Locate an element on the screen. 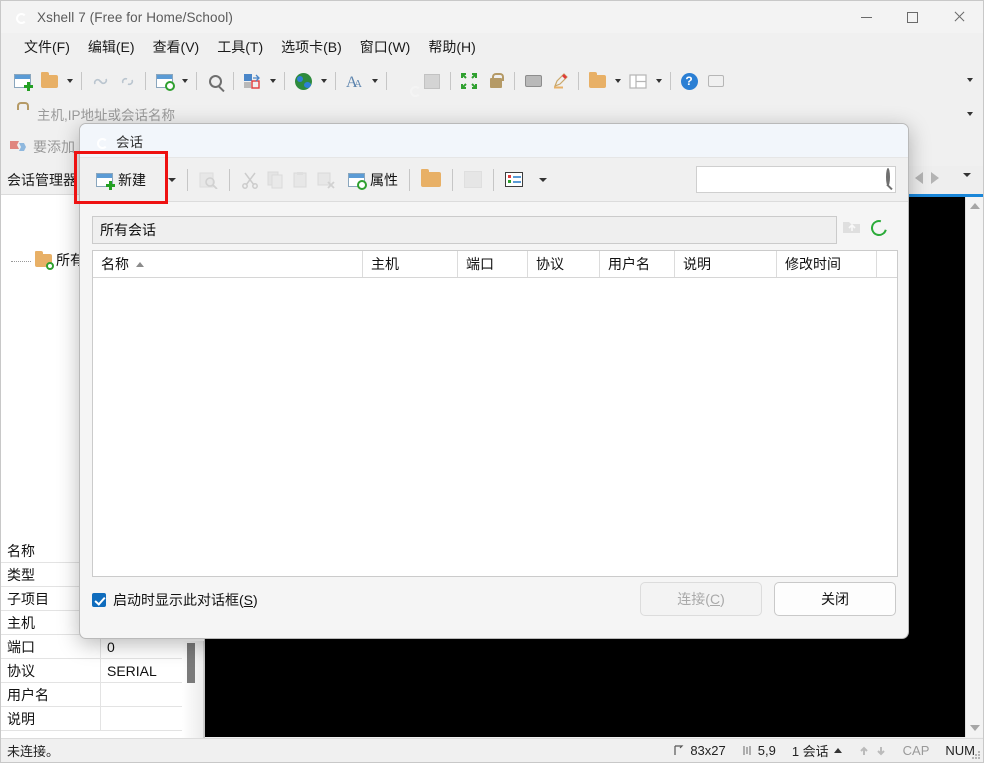 The height and width of the screenshot is (763, 984). menu-edit: 编辑(E) is located at coordinates (111, 47).